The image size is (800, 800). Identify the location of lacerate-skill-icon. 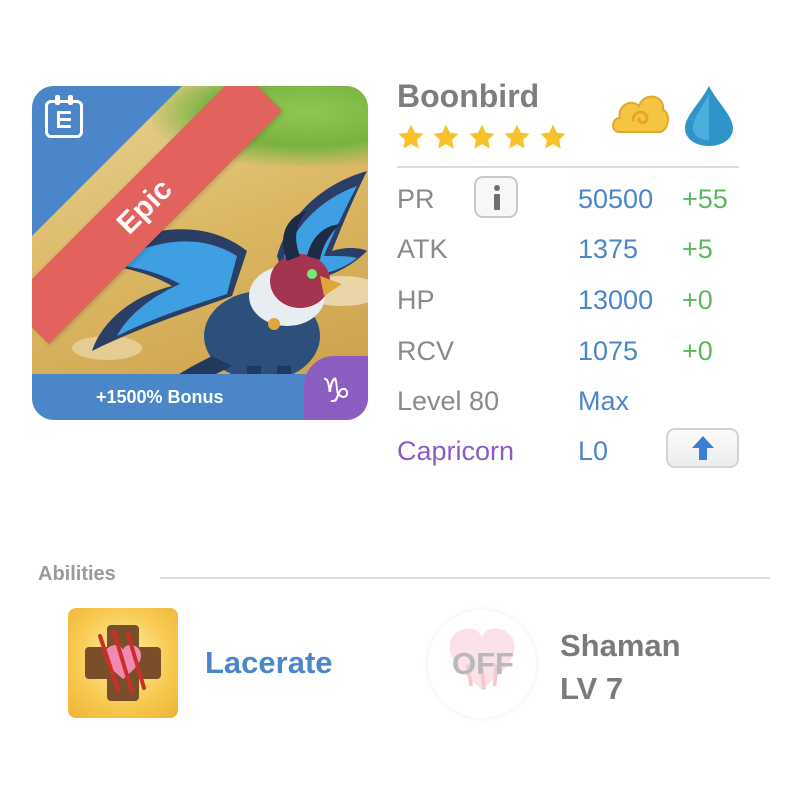
(123, 663).